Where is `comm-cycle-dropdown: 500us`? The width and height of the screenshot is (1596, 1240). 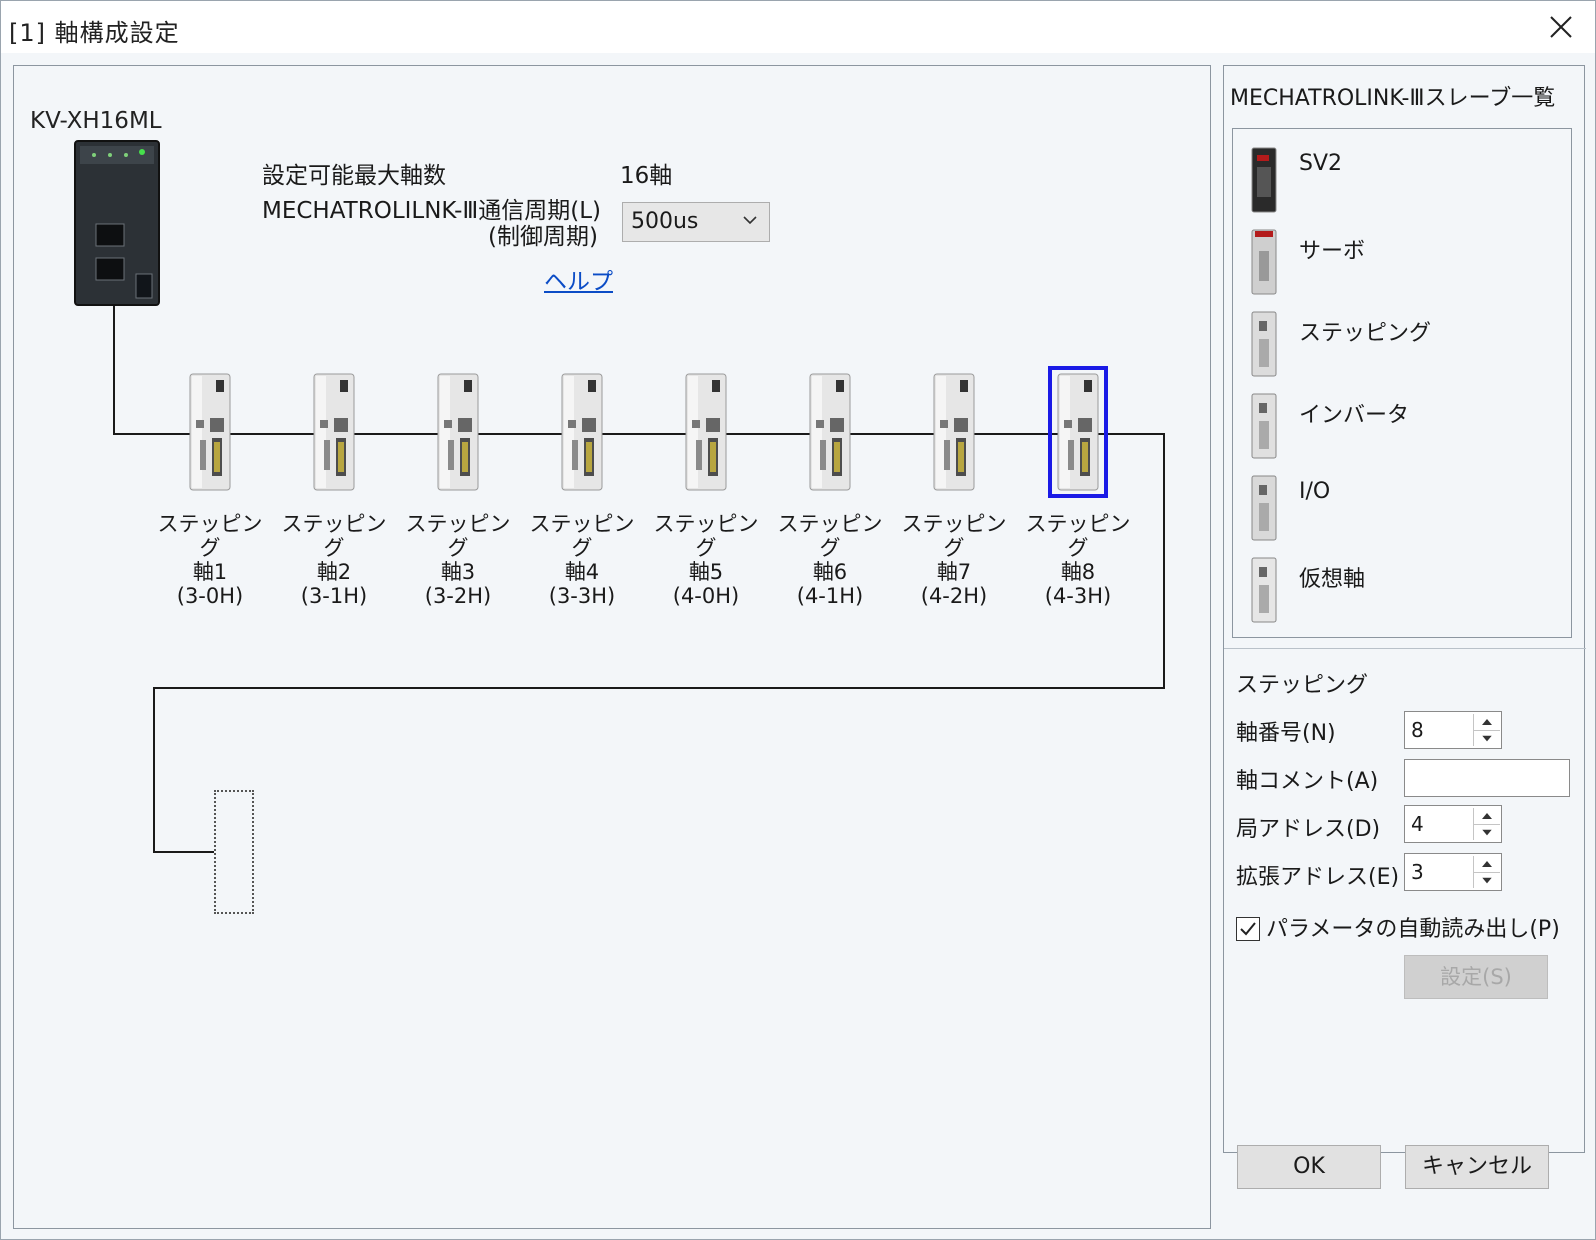 comm-cycle-dropdown: 500us is located at coordinates (696, 222).